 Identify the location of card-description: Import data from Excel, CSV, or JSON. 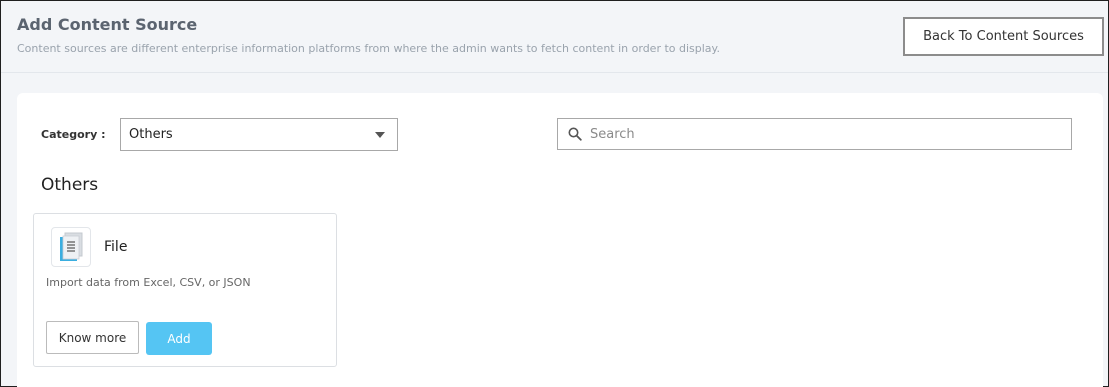
(148, 282).